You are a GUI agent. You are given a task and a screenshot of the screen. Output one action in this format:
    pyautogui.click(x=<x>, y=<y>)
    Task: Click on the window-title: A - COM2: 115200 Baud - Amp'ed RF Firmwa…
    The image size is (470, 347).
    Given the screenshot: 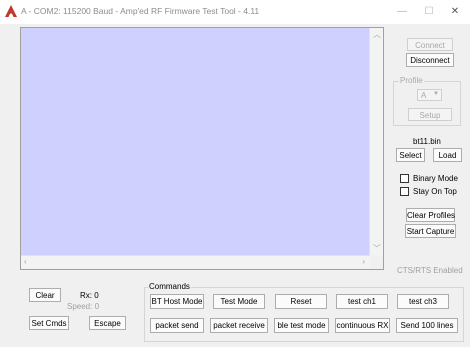 What is the action you would take?
    pyautogui.click(x=140, y=11)
    